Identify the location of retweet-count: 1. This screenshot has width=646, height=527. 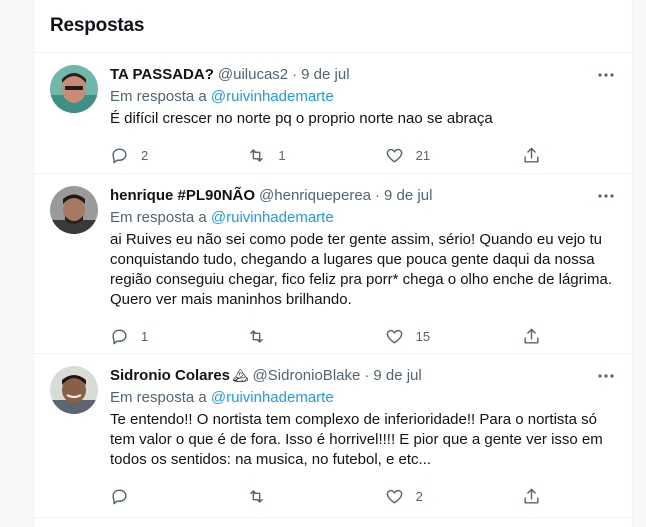
(282, 155).